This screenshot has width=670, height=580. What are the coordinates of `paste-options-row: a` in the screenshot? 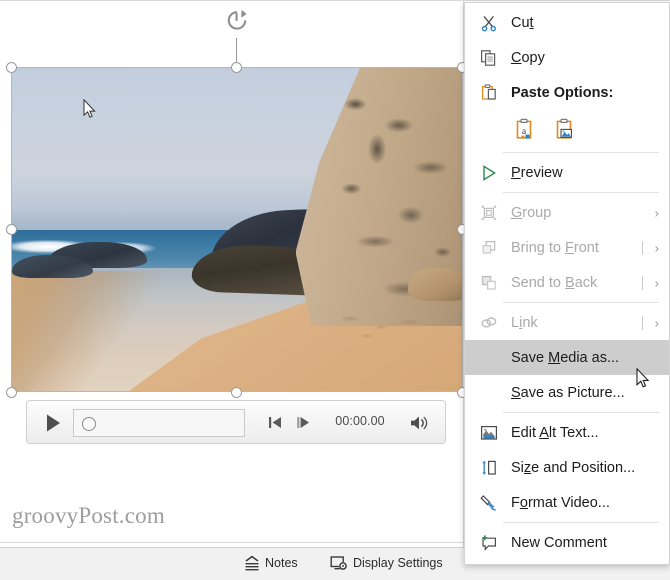 It's located at (567, 130).